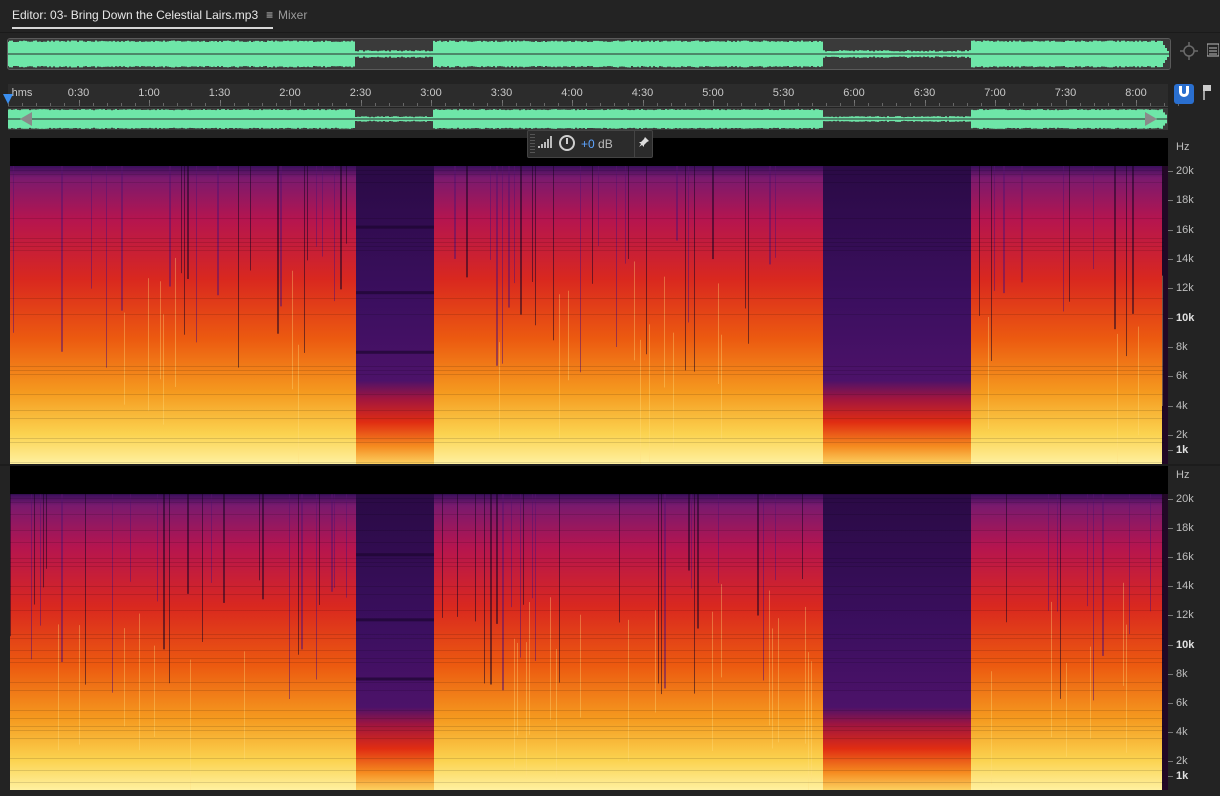 This screenshot has width=1220, height=796. I want to click on snap-magnet-icon, so click(1184, 94).